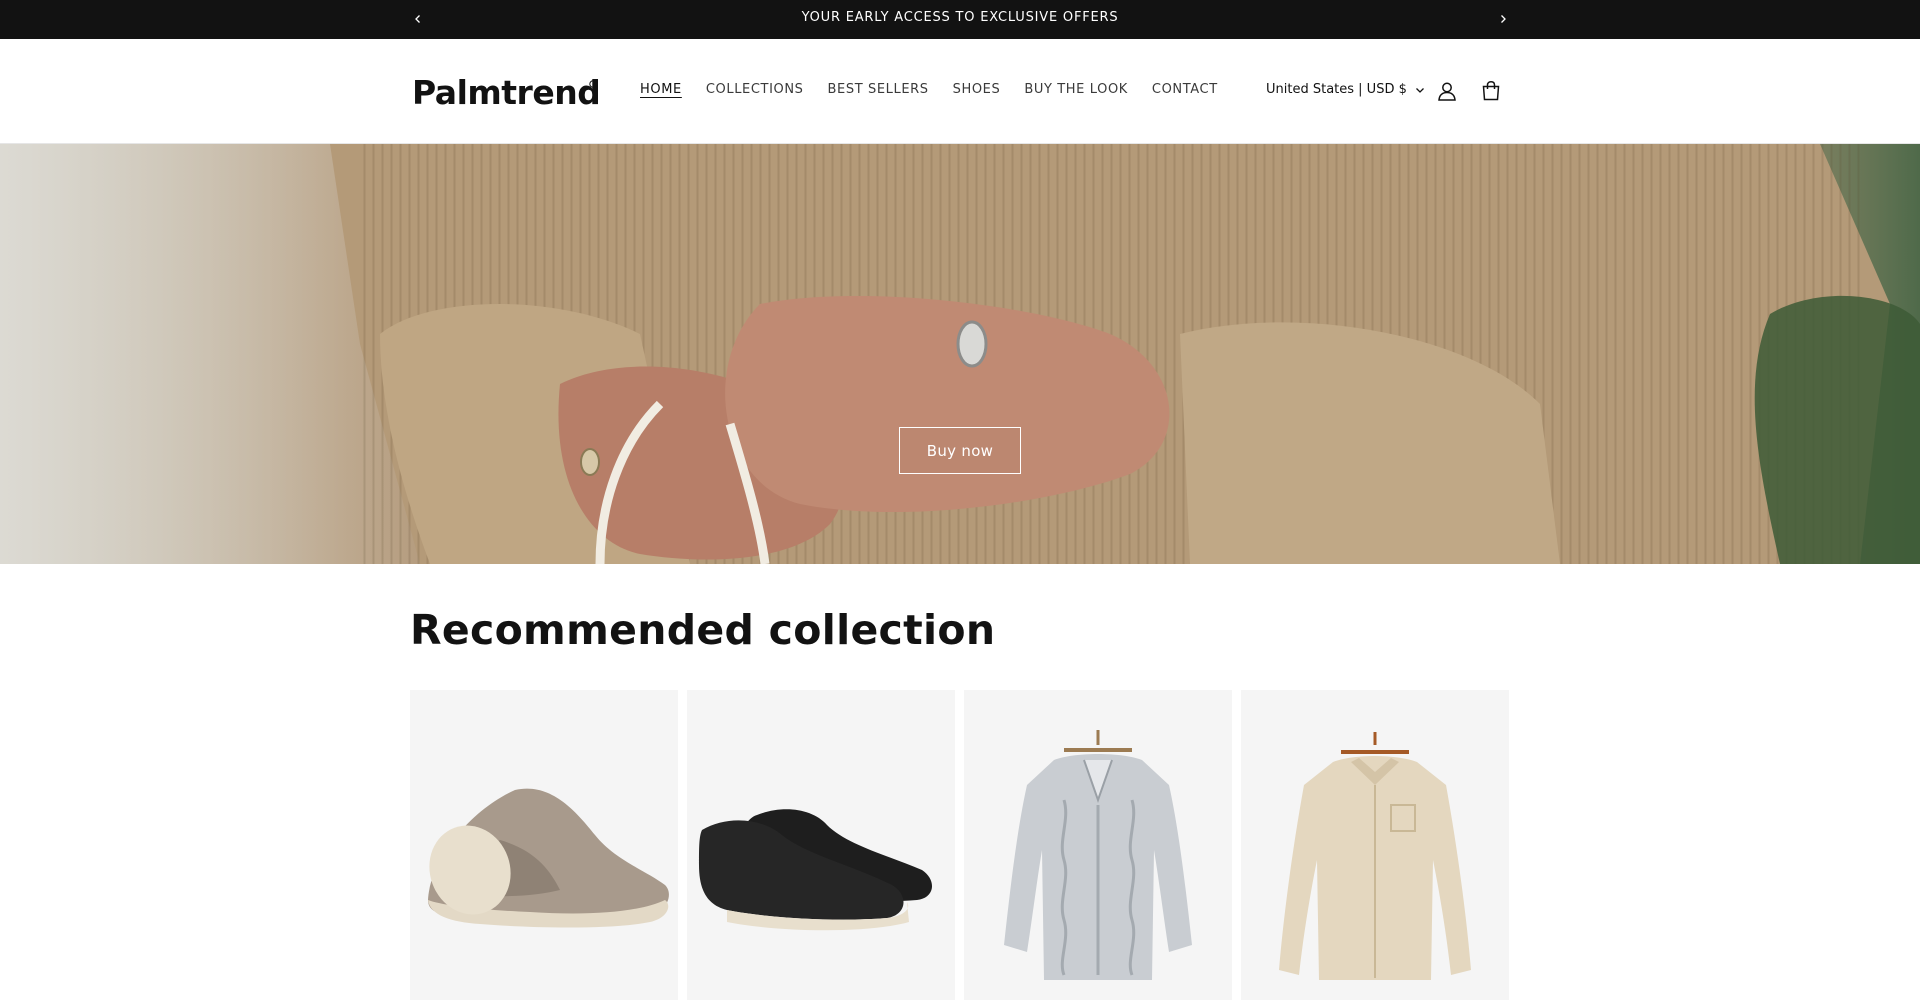 Image resolution: width=1920 pixels, height=1000 pixels. I want to click on nav-buy-the-look: BUY THE LOOK, so click(1076, 89).